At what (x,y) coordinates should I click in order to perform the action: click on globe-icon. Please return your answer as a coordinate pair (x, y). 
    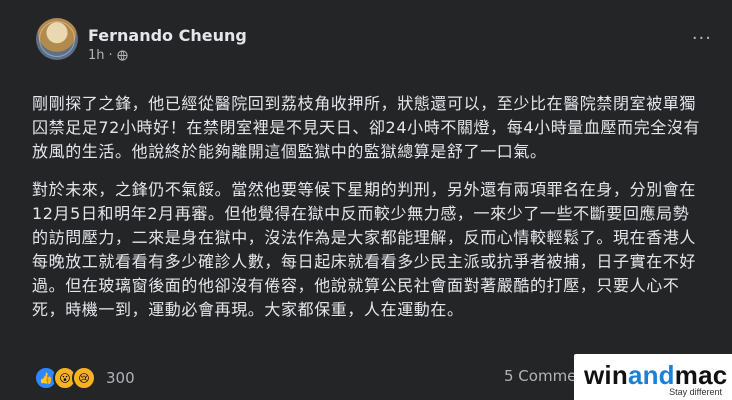
    Looking at the image, I should click on (122, 55).